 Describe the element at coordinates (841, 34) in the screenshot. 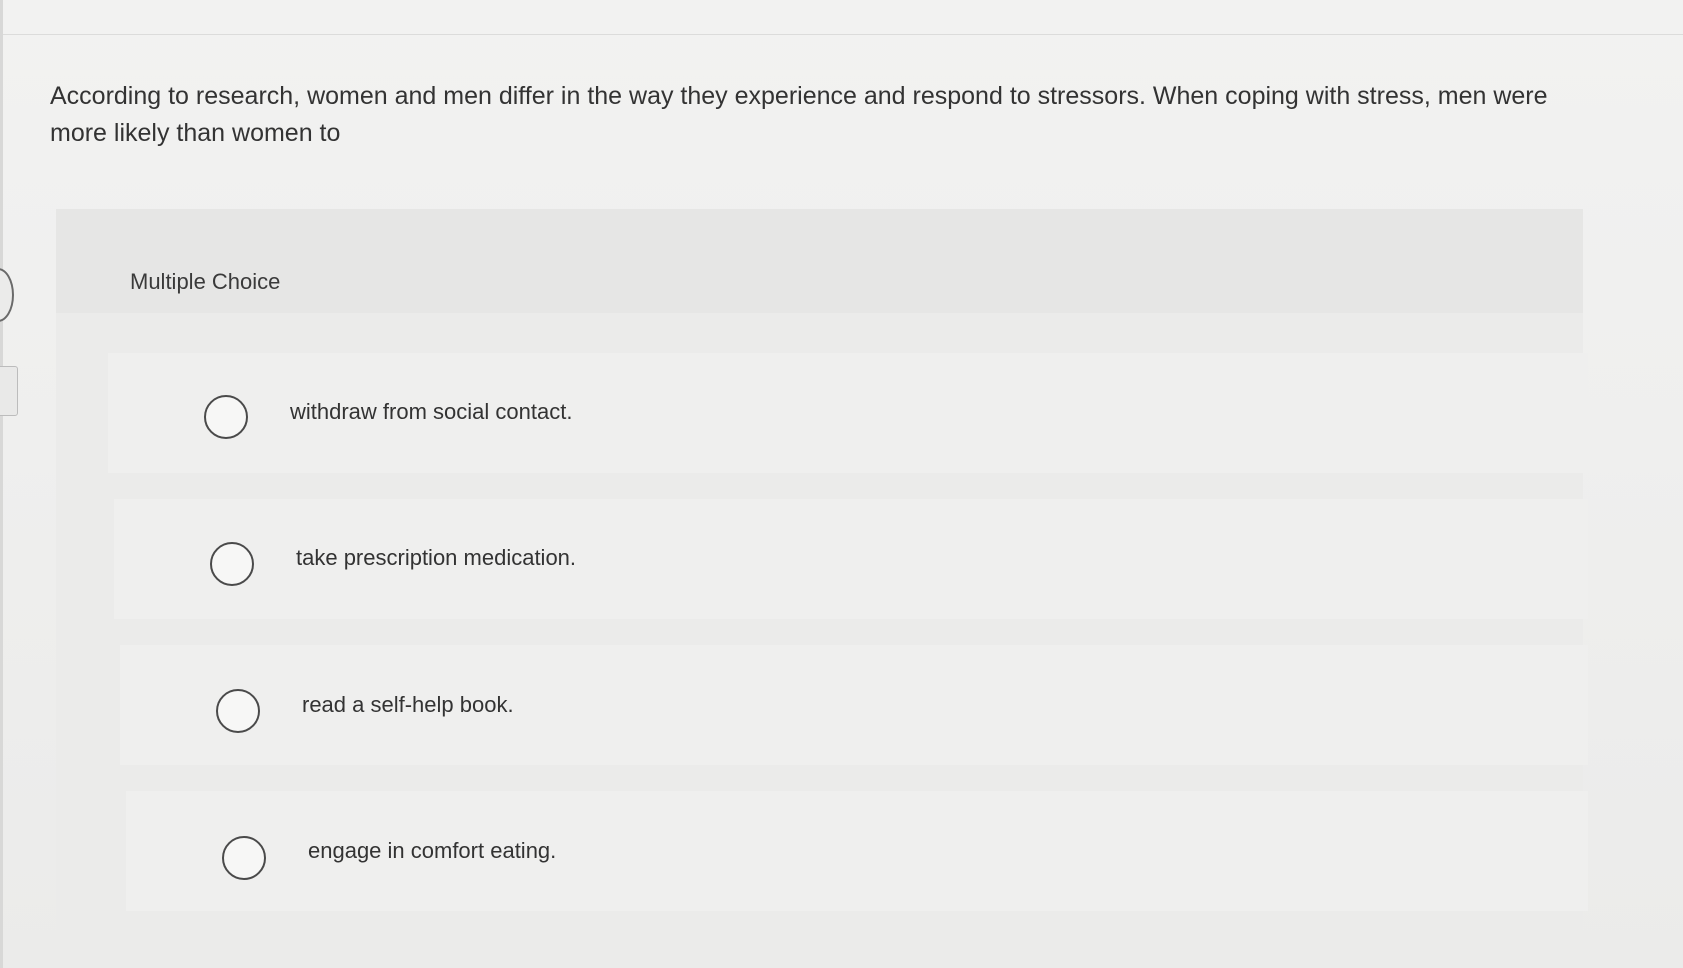

I see `top-divider` at that location.